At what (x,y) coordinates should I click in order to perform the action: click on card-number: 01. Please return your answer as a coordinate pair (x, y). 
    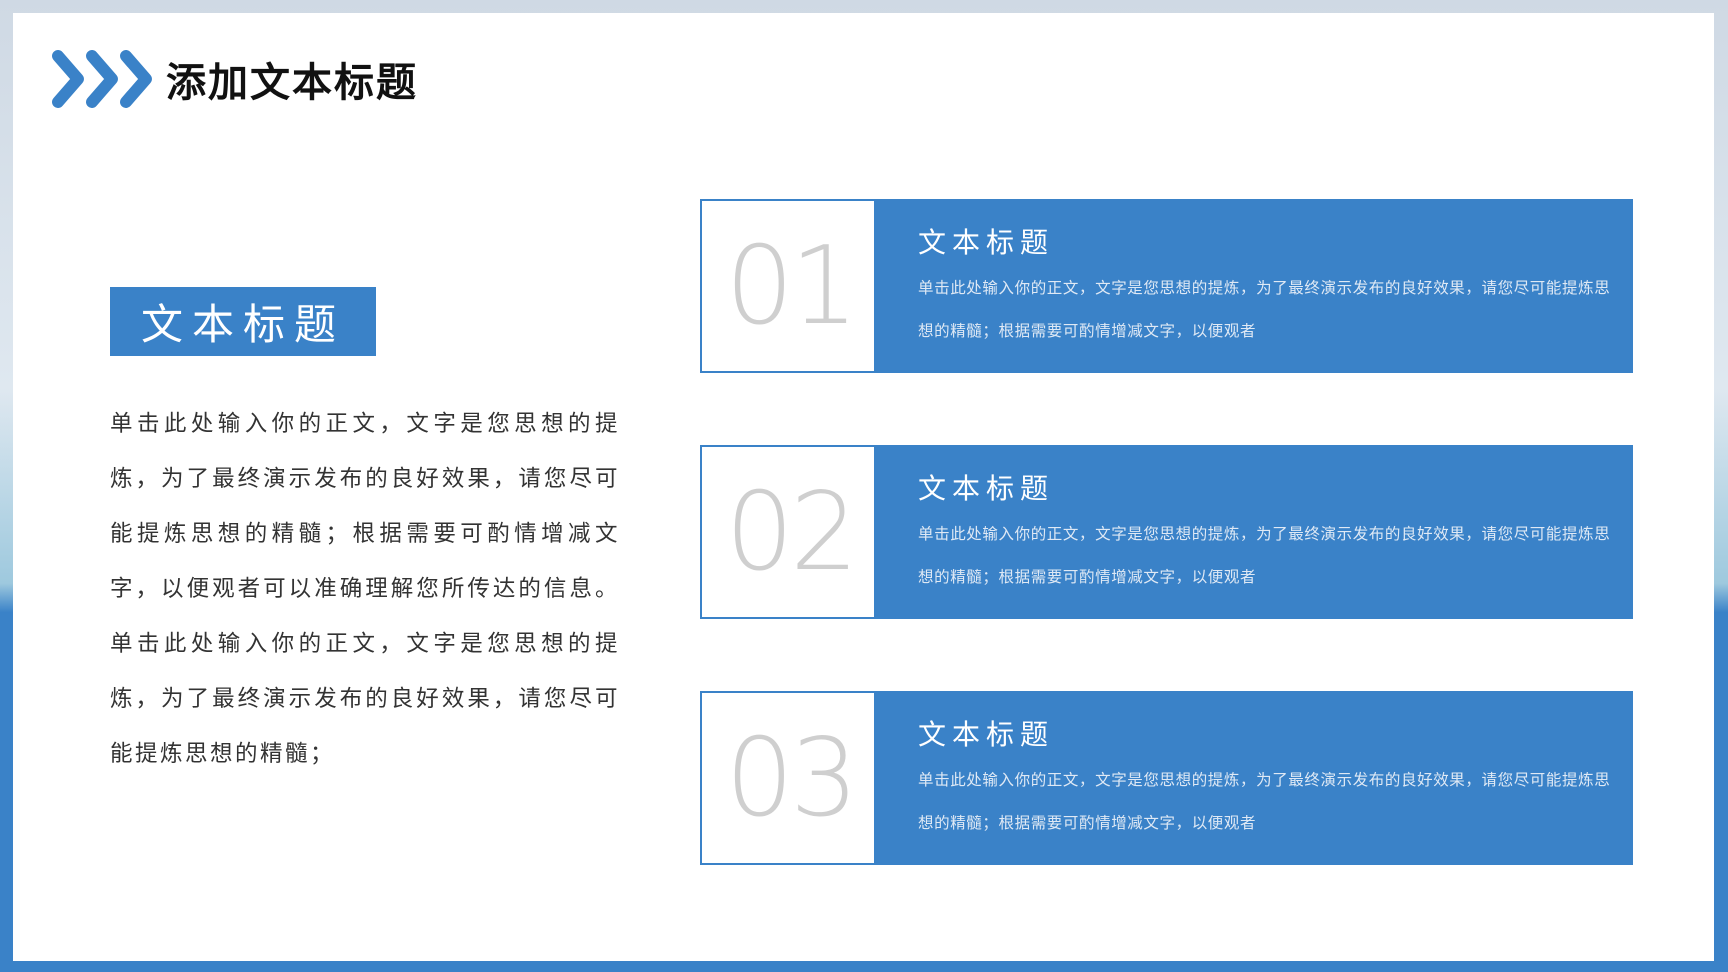
    Looking at the image, I should click on (791, 286).